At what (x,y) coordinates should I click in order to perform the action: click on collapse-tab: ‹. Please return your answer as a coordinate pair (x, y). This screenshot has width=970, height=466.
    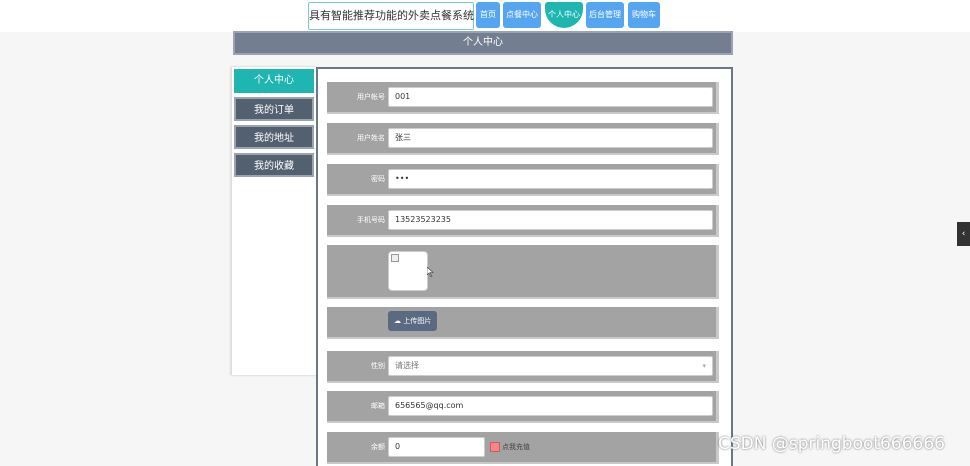
    Looking at the image, I should click on (963, 234).